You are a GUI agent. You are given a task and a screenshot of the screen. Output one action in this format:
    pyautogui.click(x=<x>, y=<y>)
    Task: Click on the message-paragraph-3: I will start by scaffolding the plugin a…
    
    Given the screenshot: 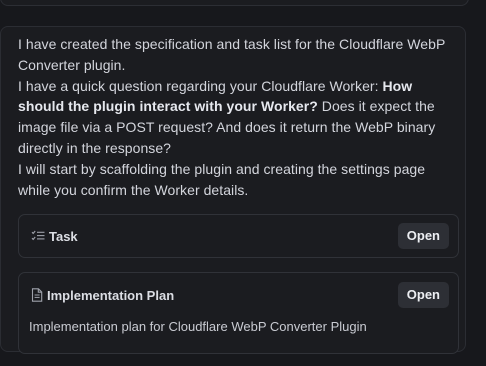 What is the action you would take?
    pyautogui.click(x=222, y=179)
    